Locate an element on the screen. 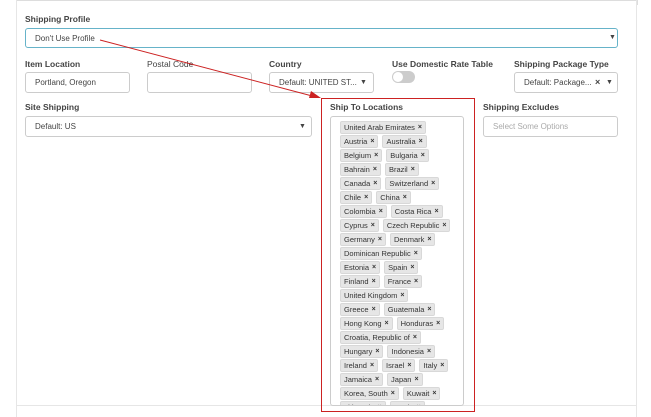 Image resolution: width=651 pixels, height=417 pixels. annotation-arrow is located at coordinates (210, 68).